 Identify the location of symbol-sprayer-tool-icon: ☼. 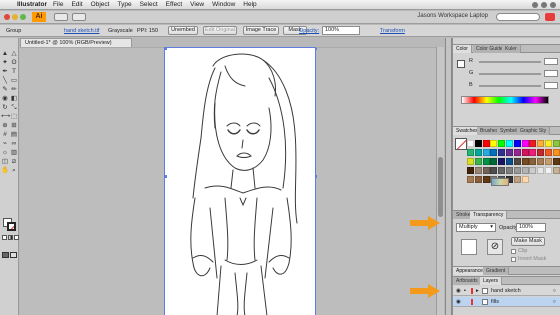
(5, 153).